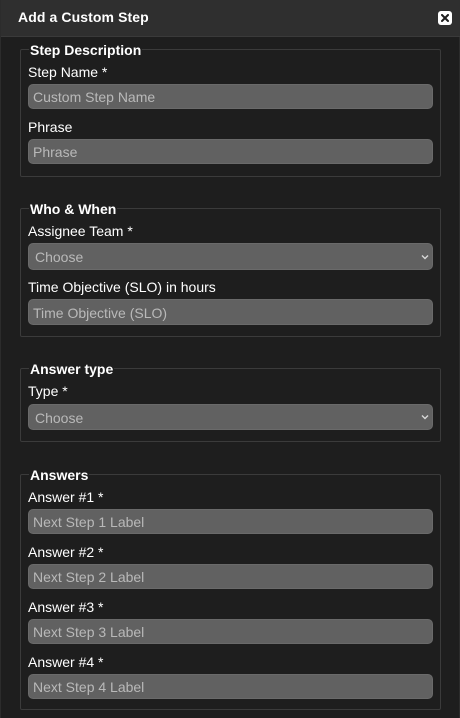 Image resolution: width=460 pixels, height=718 pixels. I want to click on section-legend: Who & When, so click(73, 209).